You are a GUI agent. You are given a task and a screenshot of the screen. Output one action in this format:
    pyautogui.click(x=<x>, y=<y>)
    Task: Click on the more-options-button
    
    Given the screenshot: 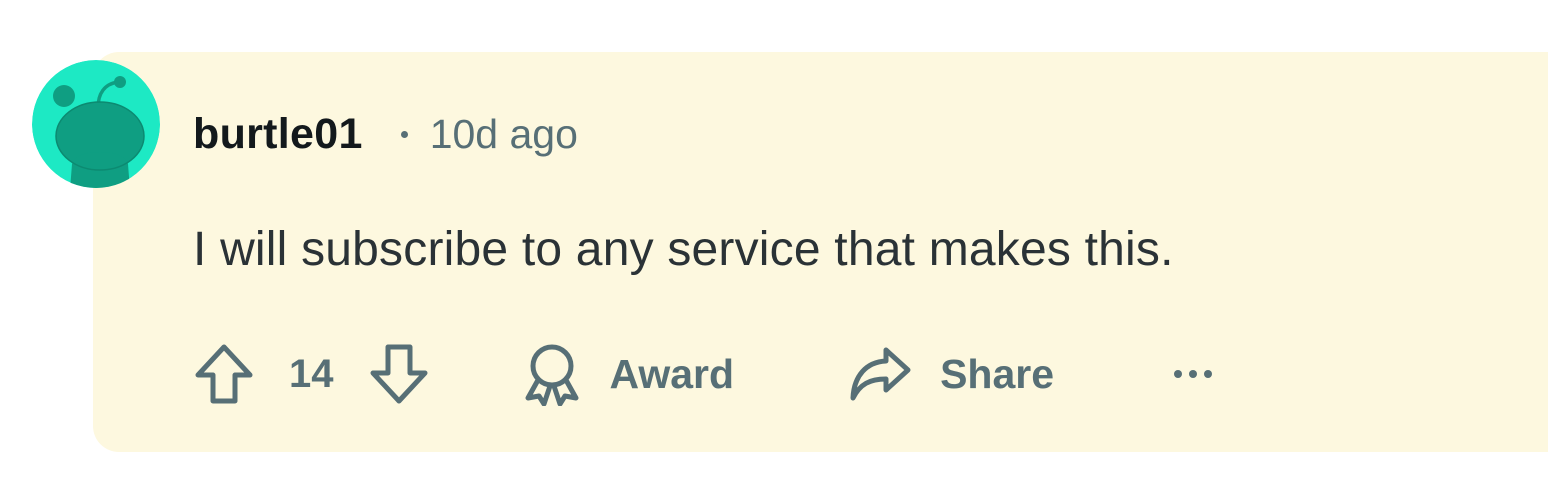 What is the action you would take?
    pyautogui.click(x=1193, y=374)
    